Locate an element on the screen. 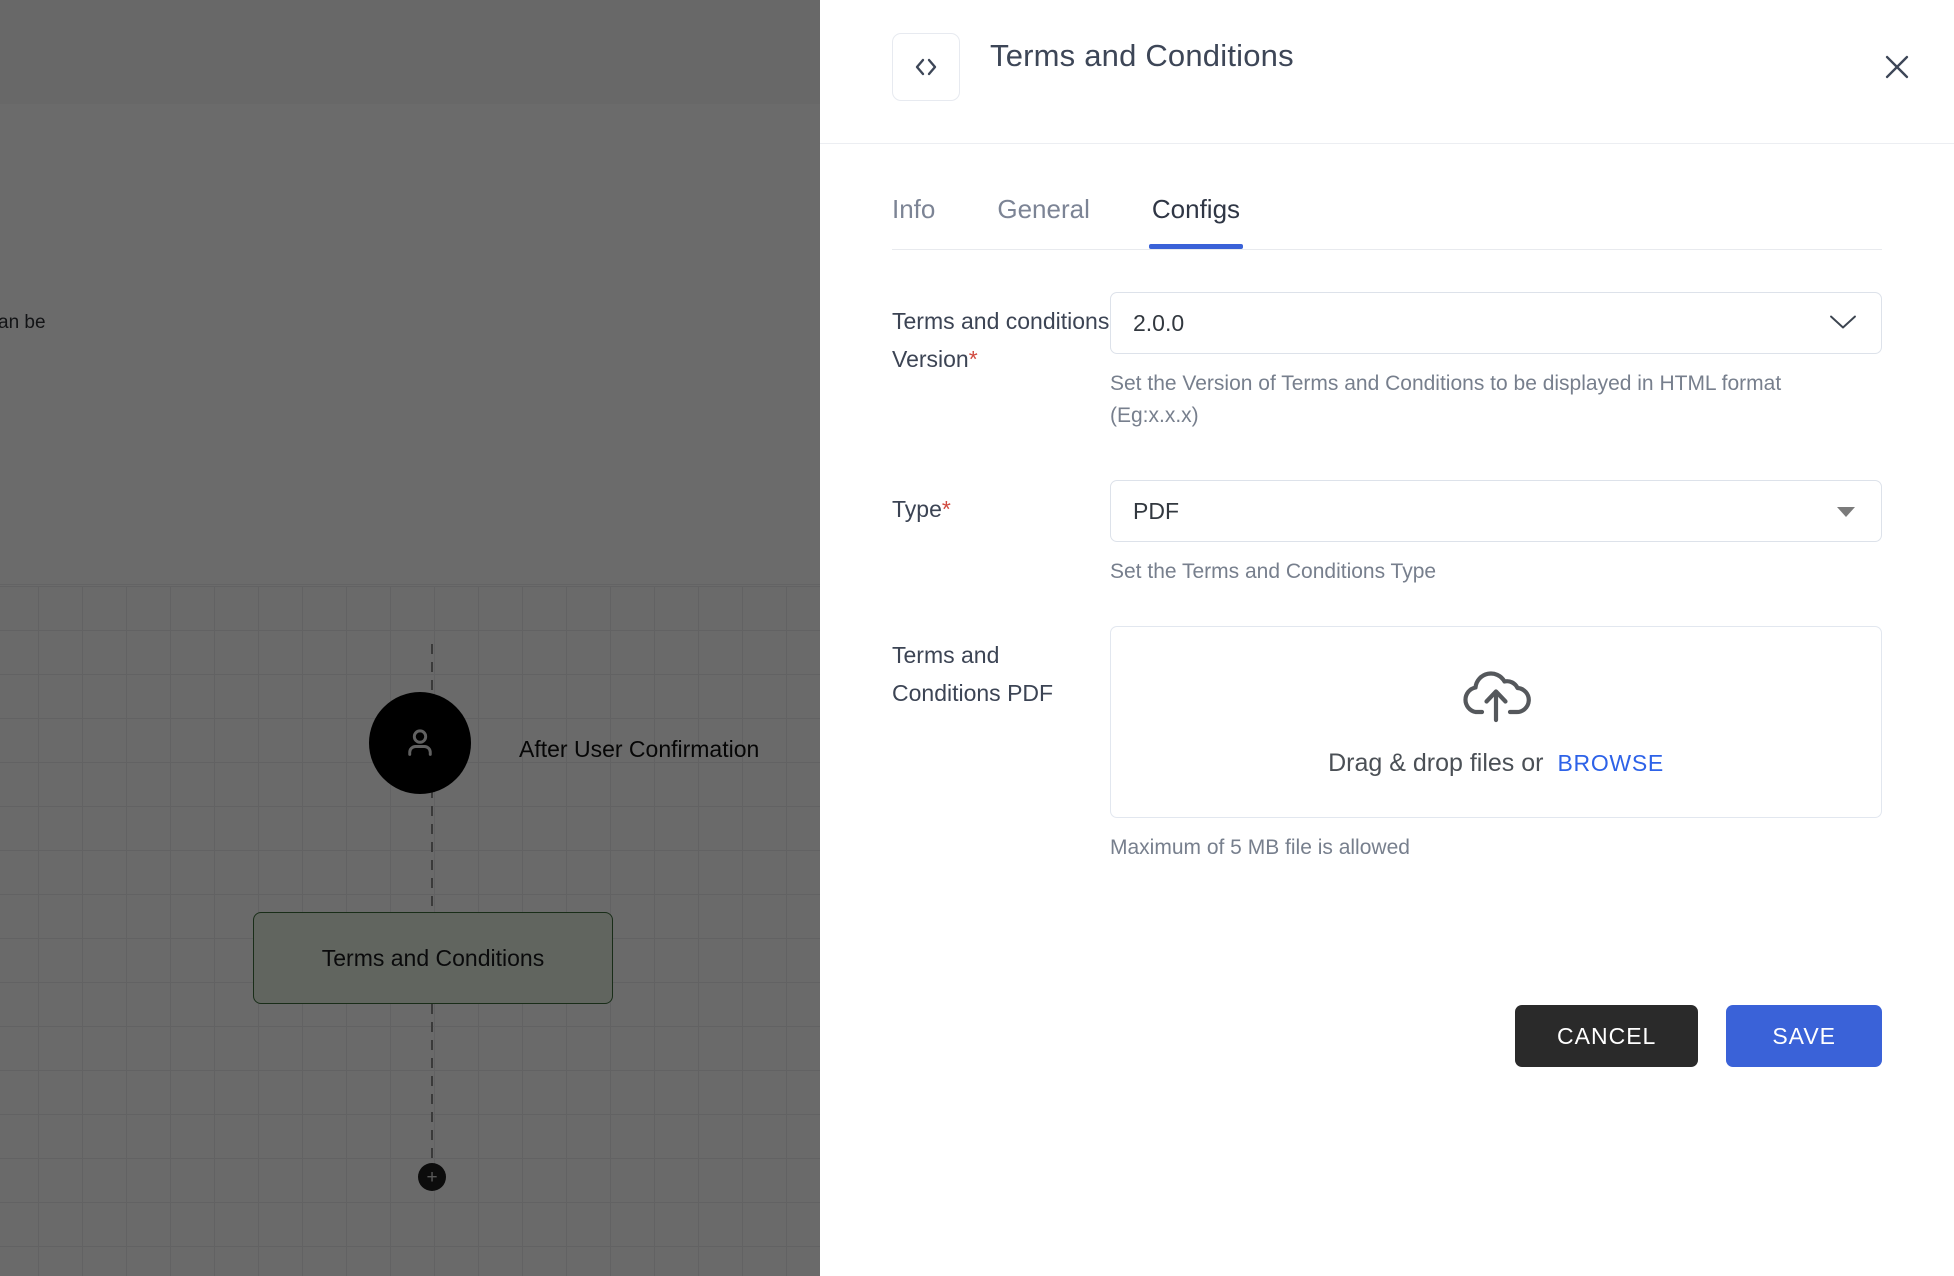 The image size is (1954, 1276). cloud-upload-icon is located at coordinates (1496, 699).